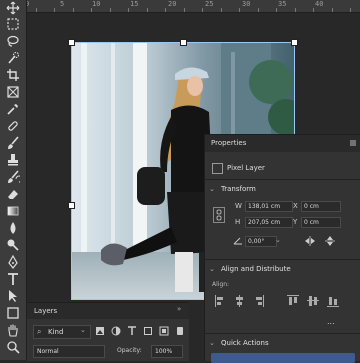 The image size is (360, 363). What do you see at coordinates (317, 301) in the screenshot?
I see `align-buttons-right` at bounding box center [317, 301].